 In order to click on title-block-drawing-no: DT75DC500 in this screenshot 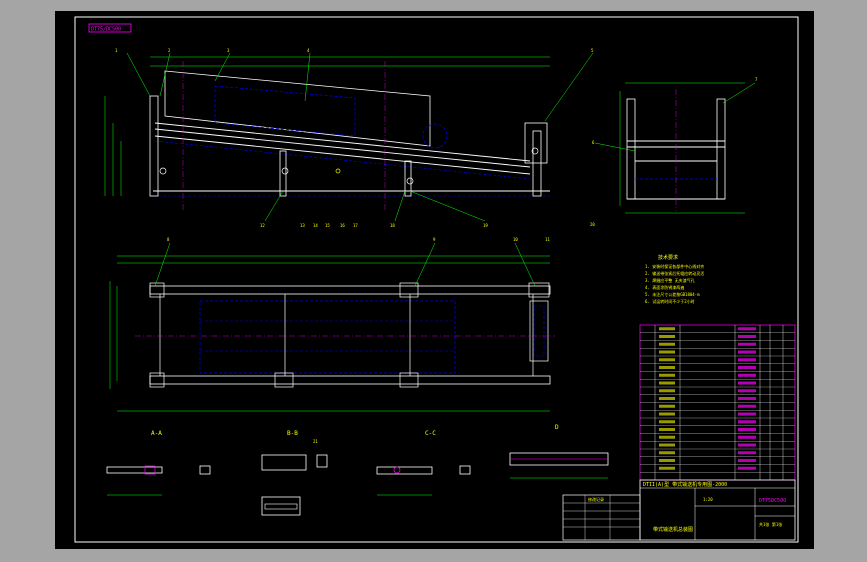, I will do `click(772, 501)`.